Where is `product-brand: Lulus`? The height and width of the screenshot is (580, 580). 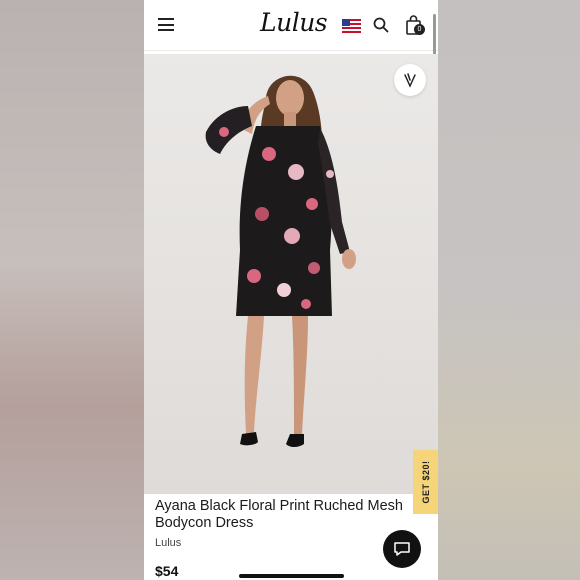 product-brand: Lulus is located at coordinates (168, 543).